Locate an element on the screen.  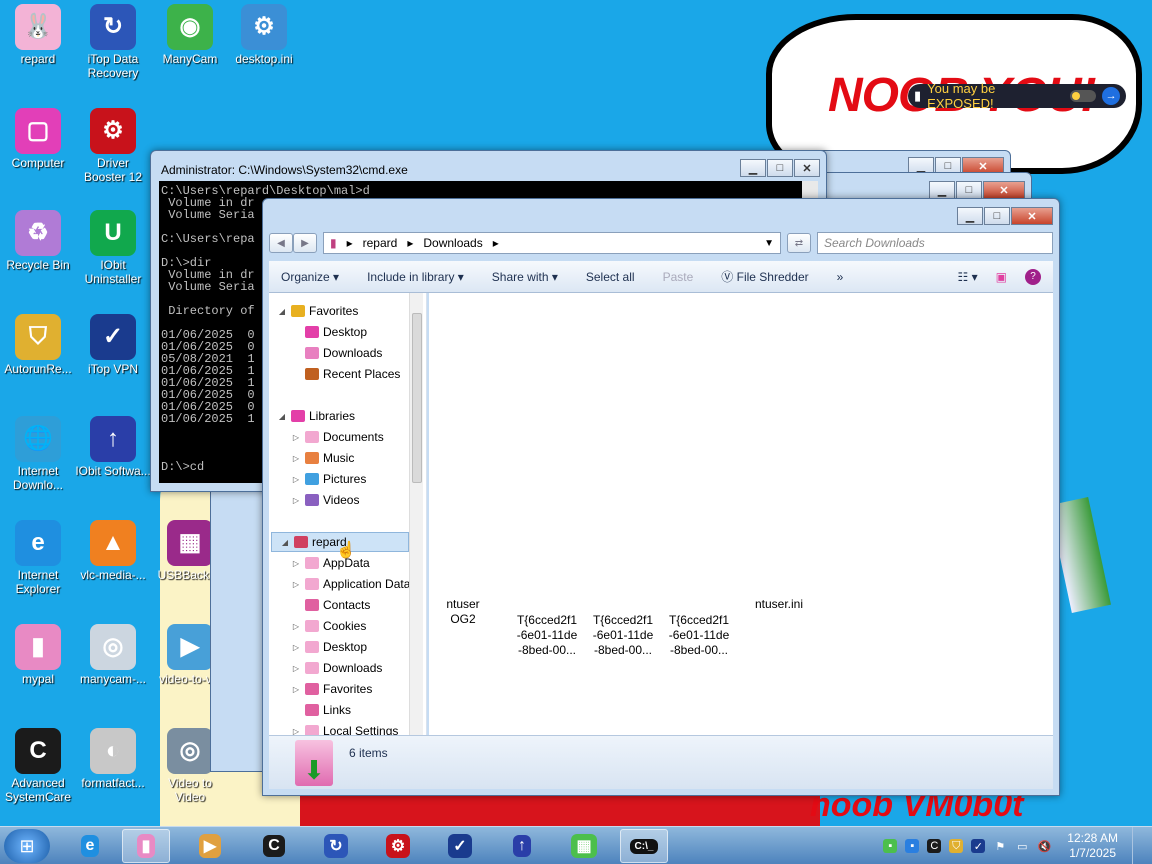
taskbar-usb-tool: ▦ is located at coordinates (584, 846).